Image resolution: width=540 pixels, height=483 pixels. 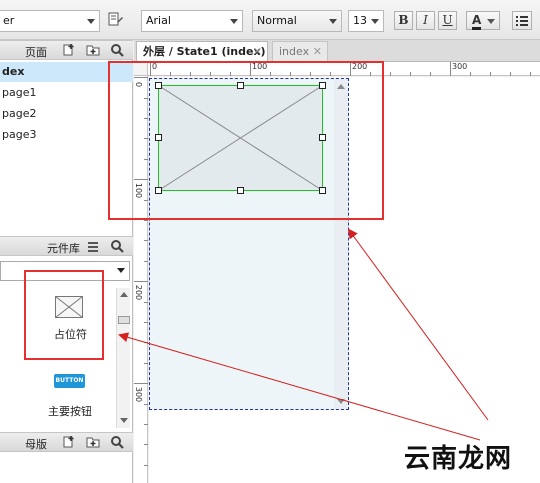 I want to click on underline-button: U, so click(x=447, y=20).